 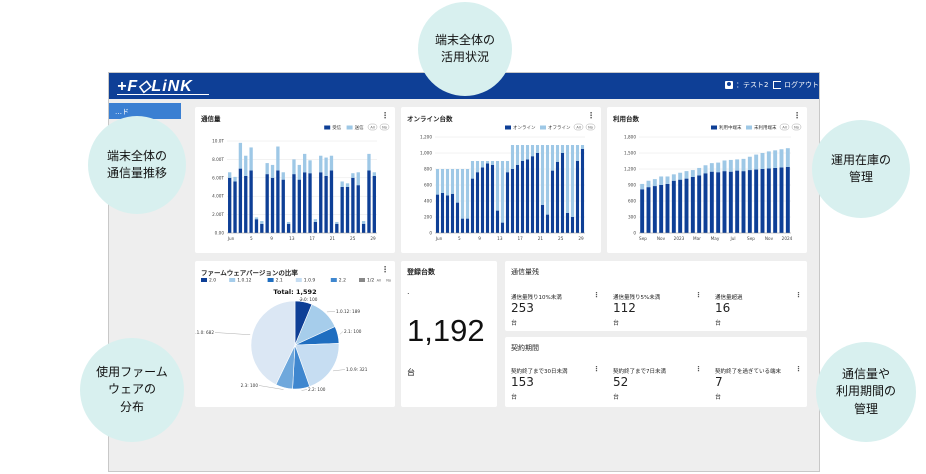 I want to click on traffic-ytick-0: 0.00, so click(x=220, y=233).